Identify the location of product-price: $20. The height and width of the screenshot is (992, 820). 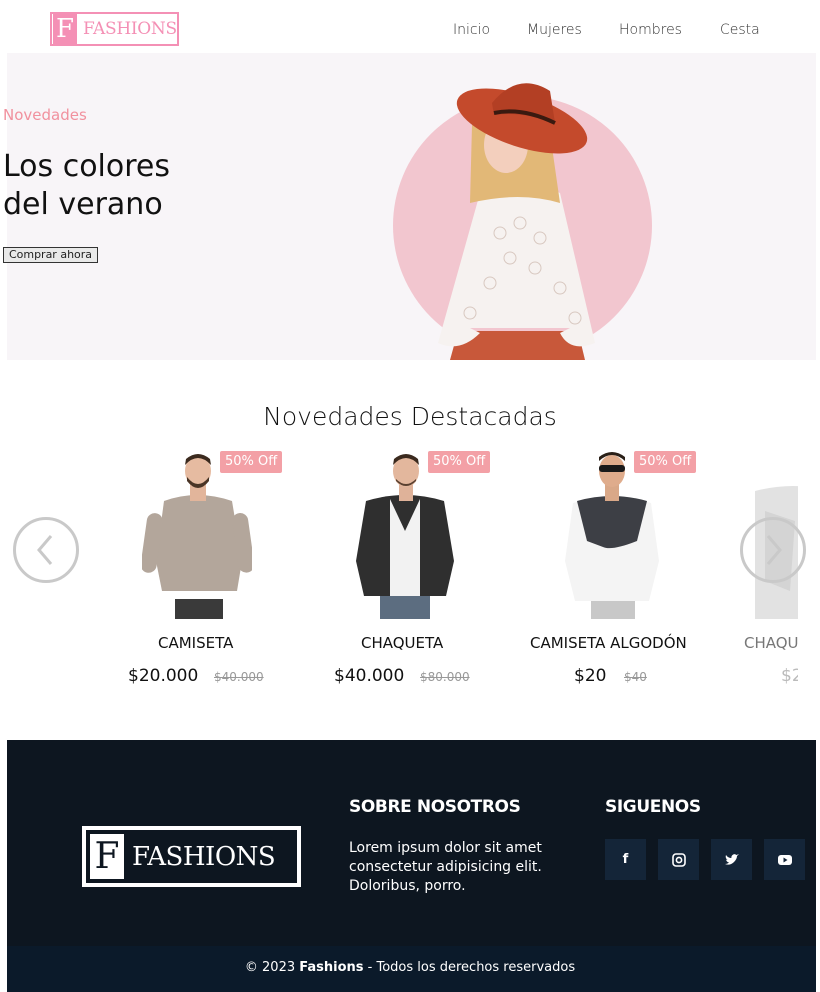
(590, 676).